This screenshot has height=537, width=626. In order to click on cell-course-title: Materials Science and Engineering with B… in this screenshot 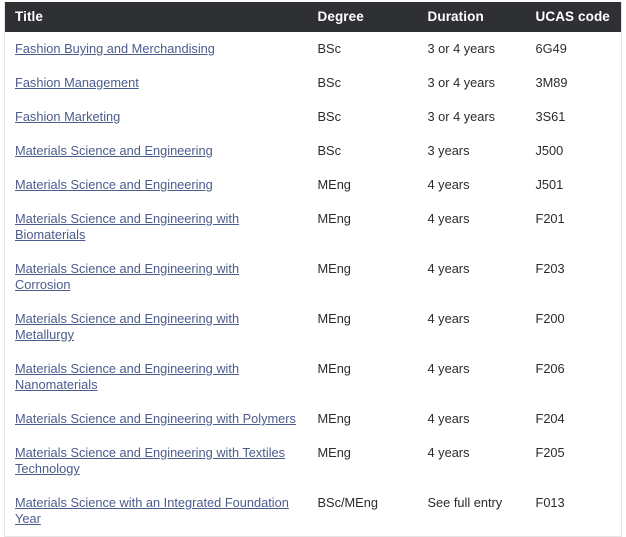, I will do `click(156, 227)`.